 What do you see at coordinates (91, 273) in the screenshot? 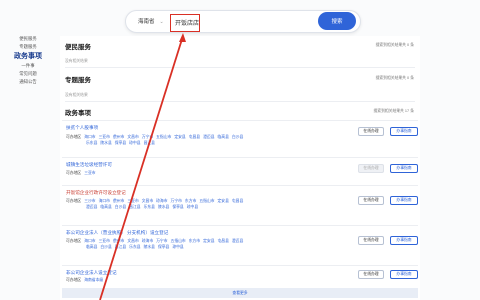
I see `item-title: 非公司企业法人设立登记` at bounding box center [91, 273].